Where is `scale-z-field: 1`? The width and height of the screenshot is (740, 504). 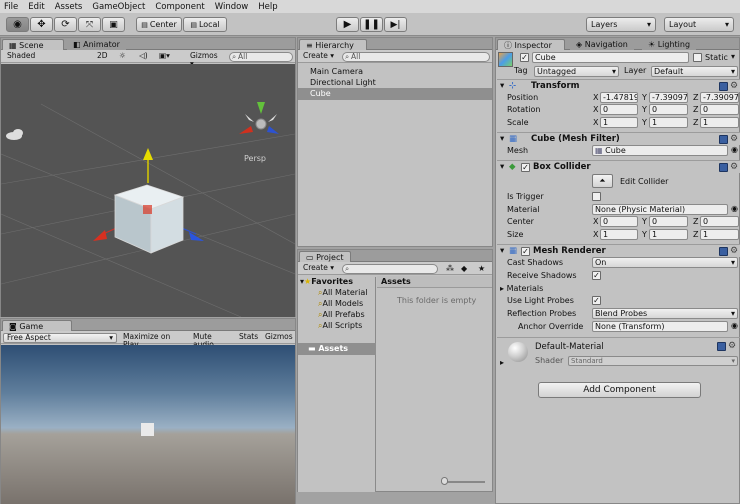 scale-z-field: 1 is located at coordinates (719, 122).